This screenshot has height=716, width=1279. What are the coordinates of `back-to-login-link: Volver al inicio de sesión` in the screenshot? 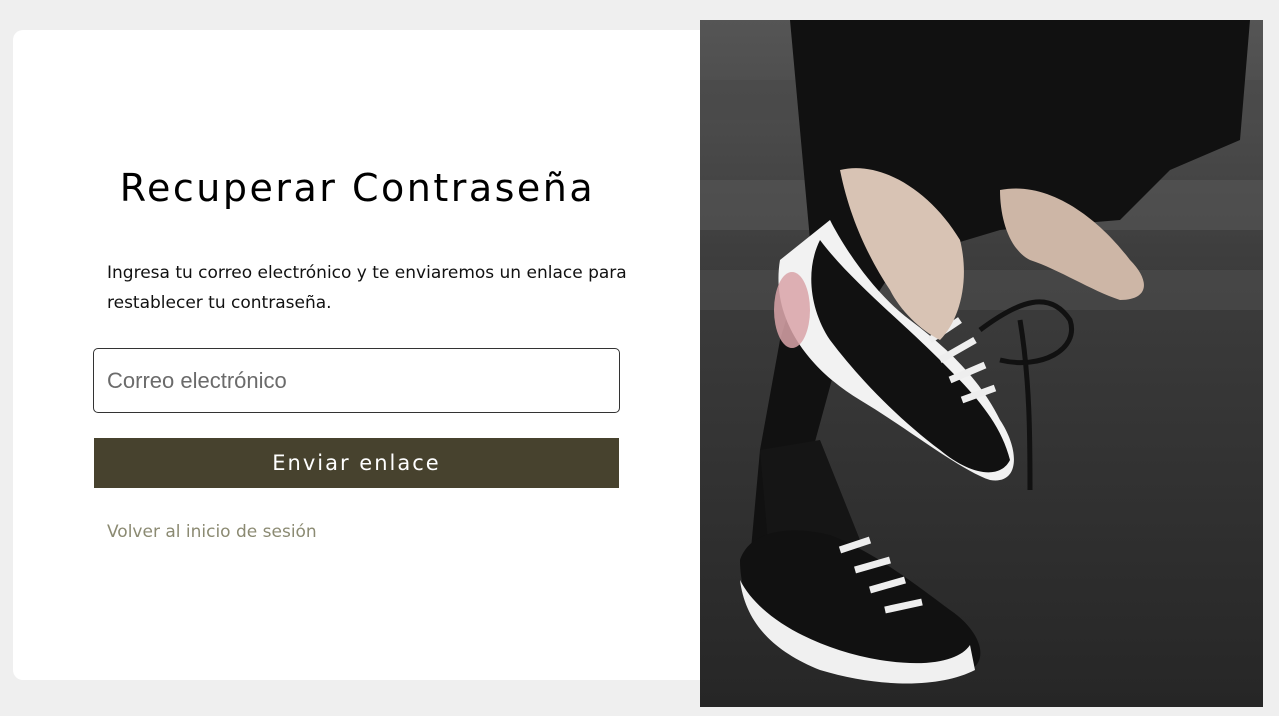 It's located at (212, 532).